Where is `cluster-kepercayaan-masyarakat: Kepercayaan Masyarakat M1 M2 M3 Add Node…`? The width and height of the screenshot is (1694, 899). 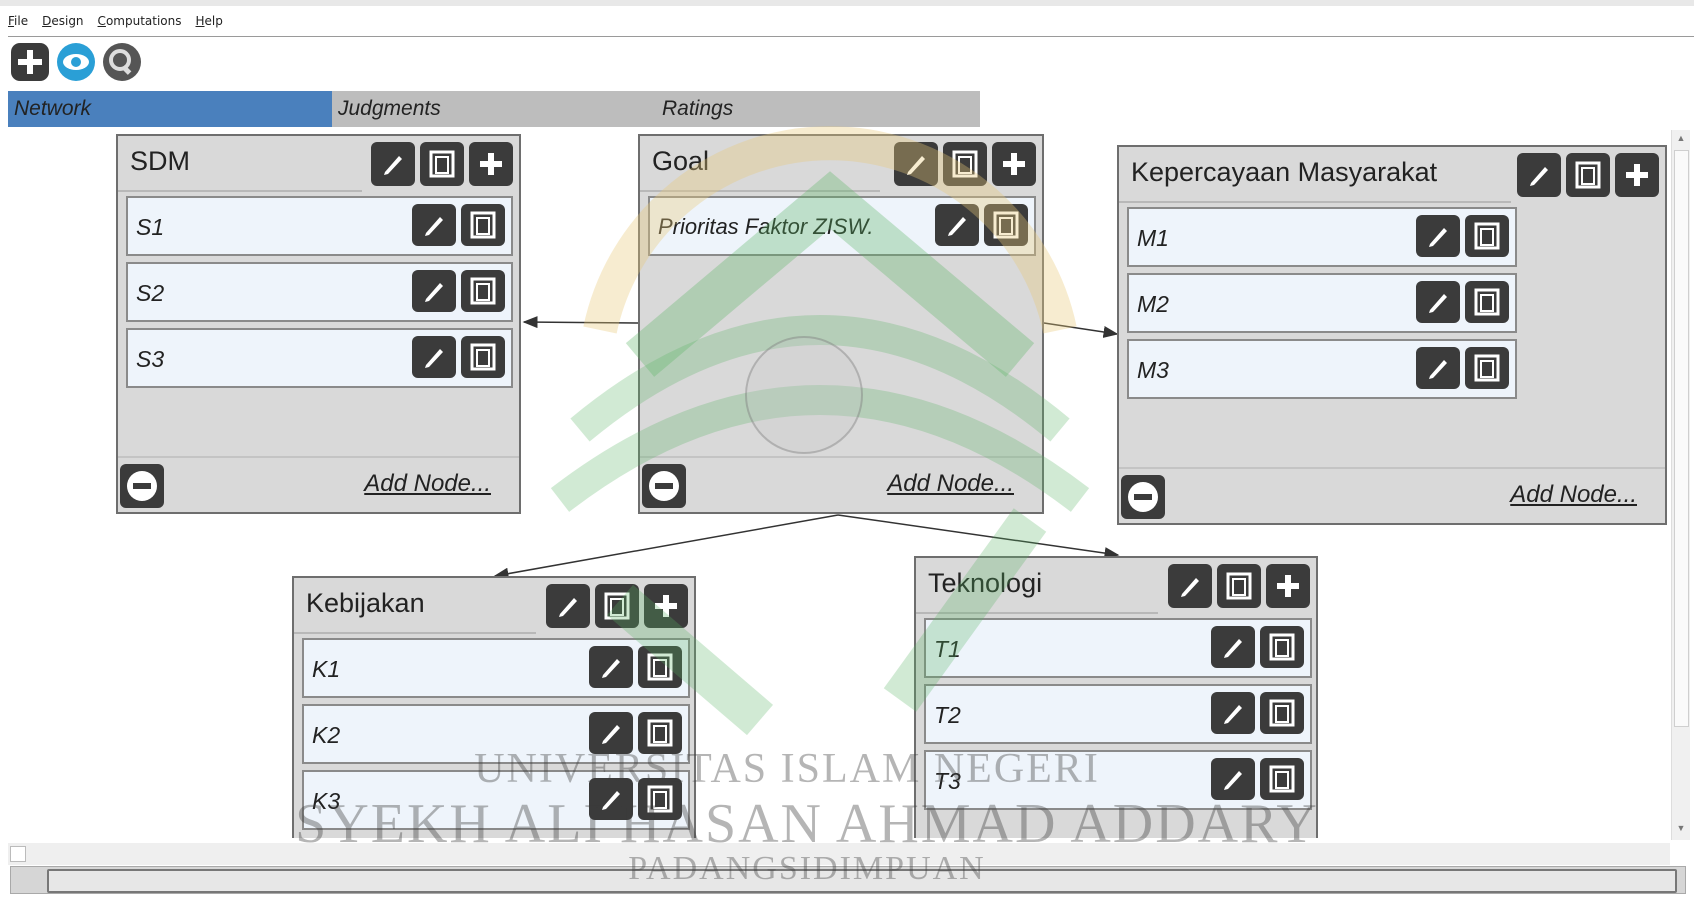 cluster-kepercayaan-masyarakat: Kepercayaan Masyarakat M1 M2 M3 Add Node… is located at coordinates (1392, 335).